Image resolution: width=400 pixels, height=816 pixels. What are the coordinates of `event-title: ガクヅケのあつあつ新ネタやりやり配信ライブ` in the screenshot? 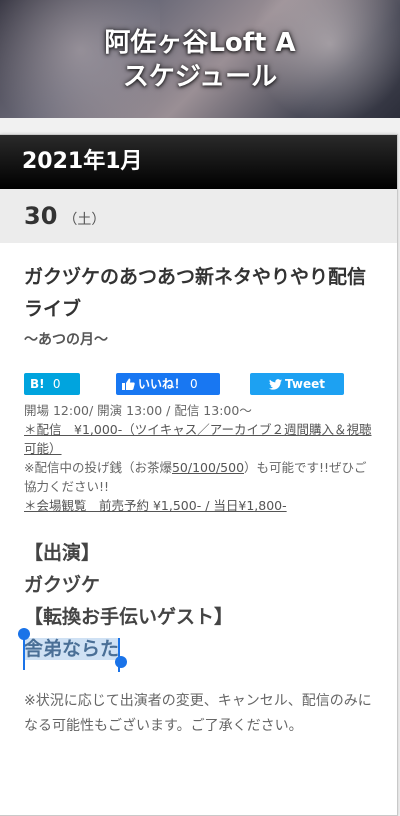 It's located at (199, 293).